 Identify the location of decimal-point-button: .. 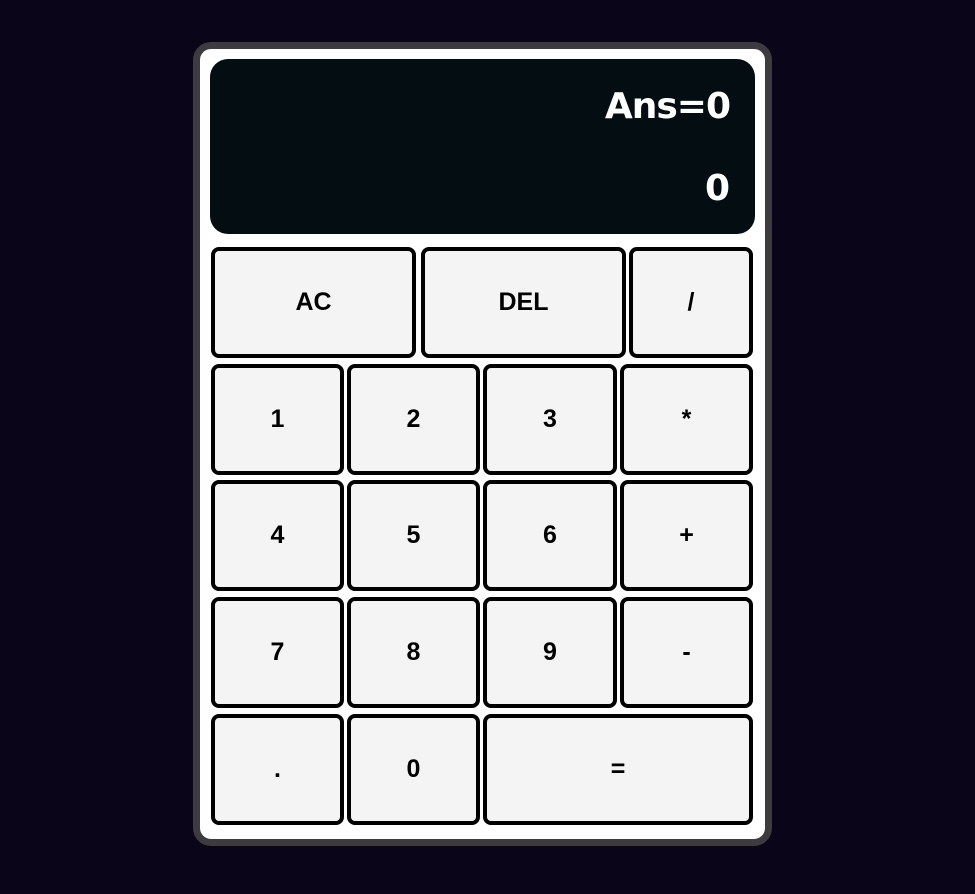
(277, 769).